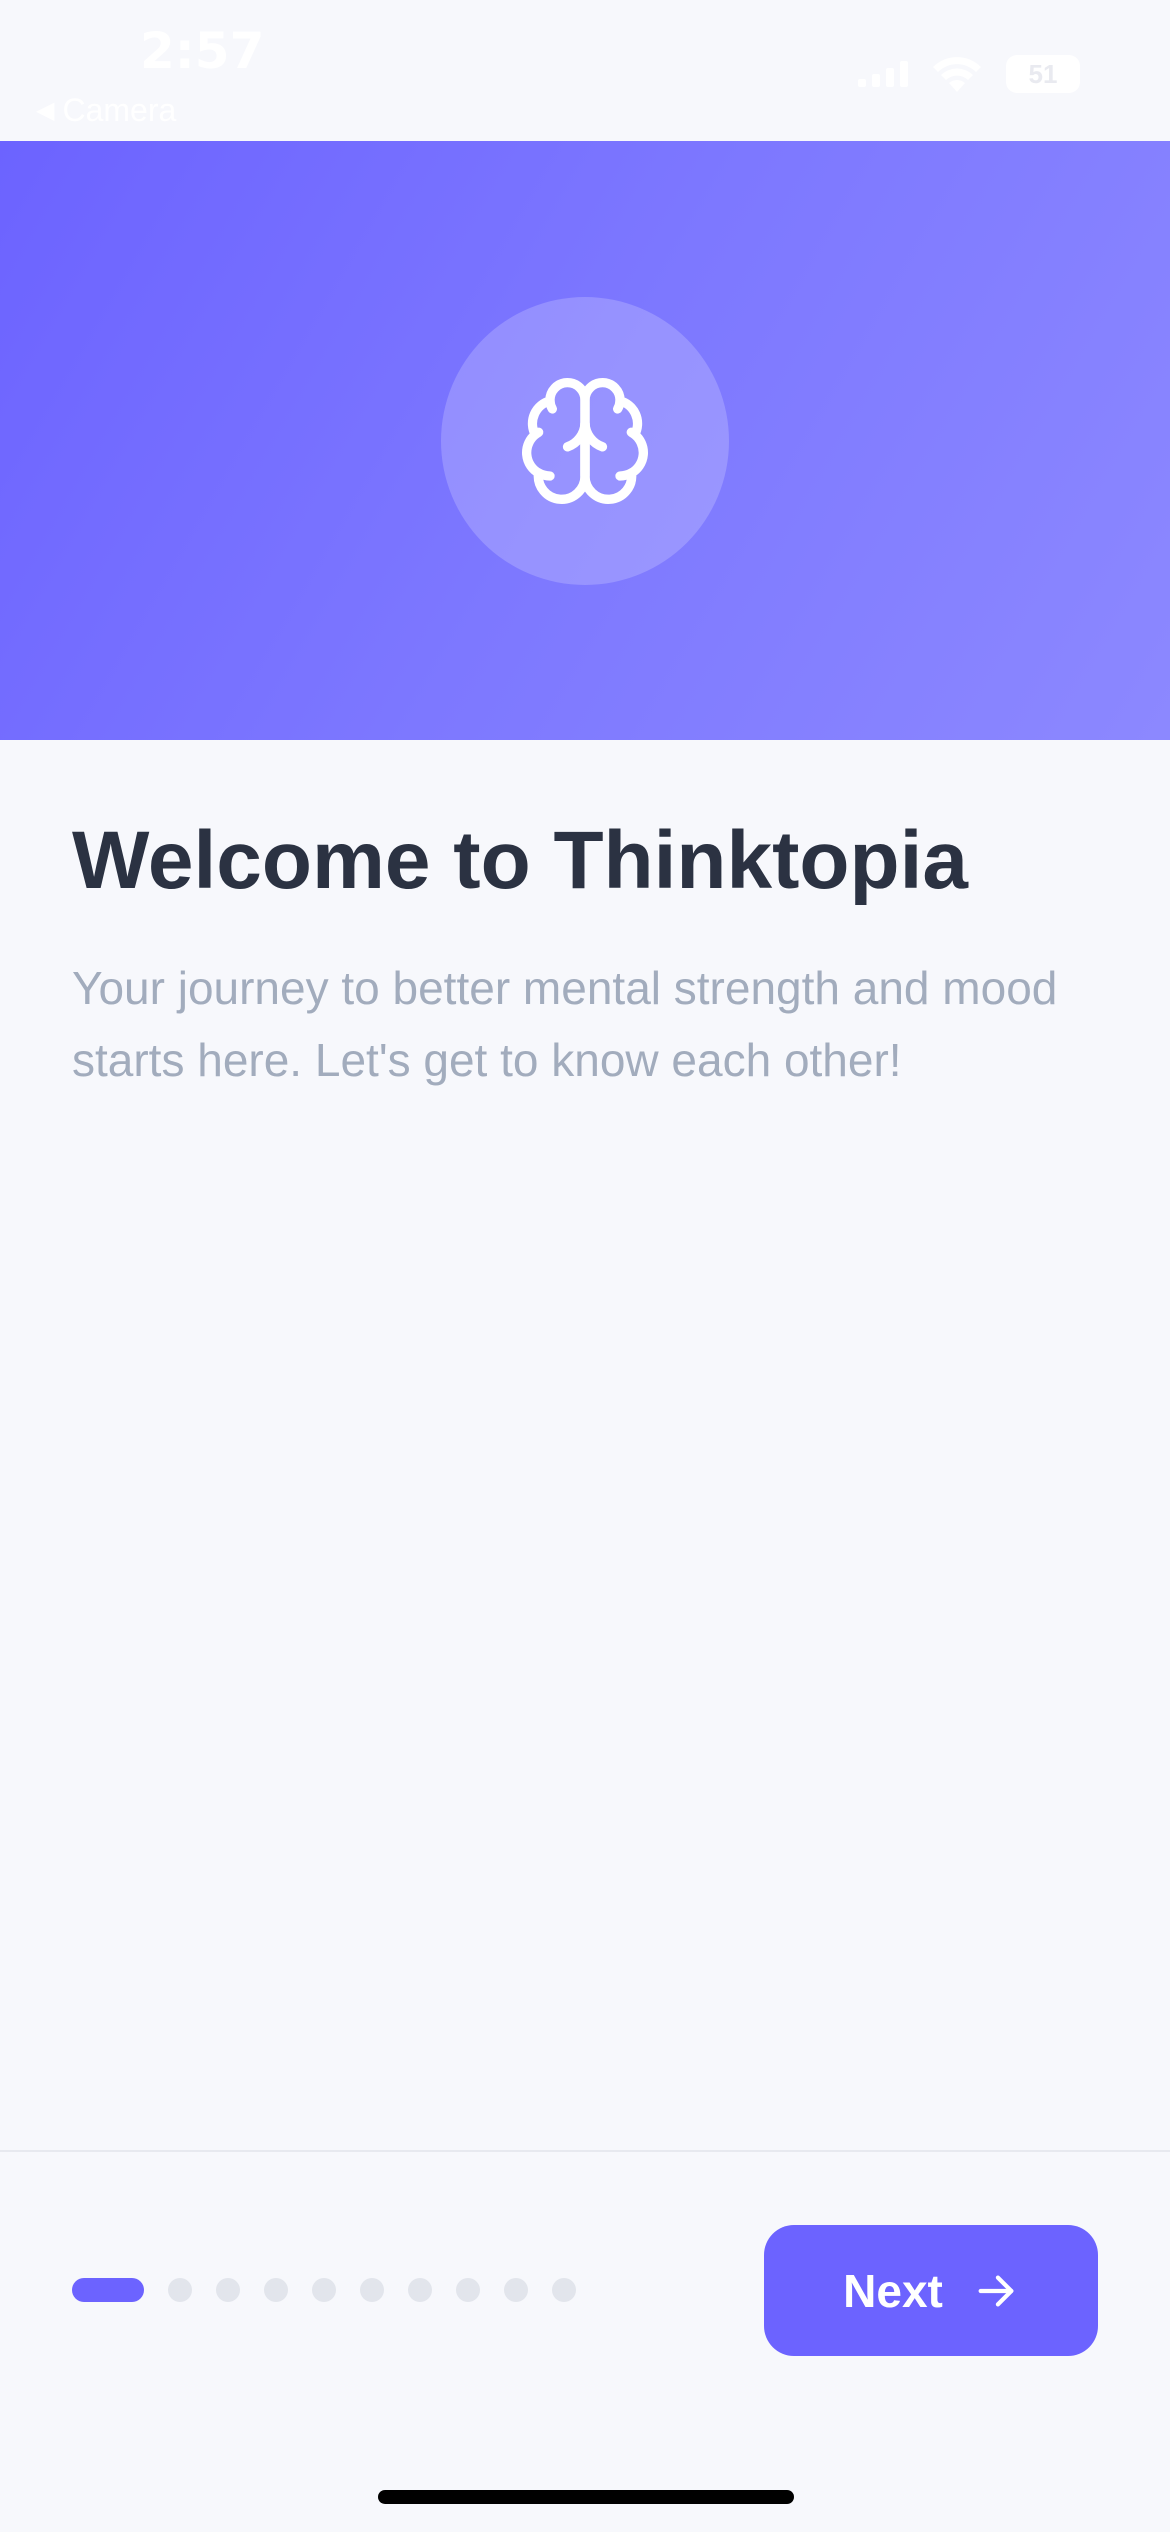 Image resolution: width=1170 pixels, height=2532 pixels. I want to click on page-title: Welcome to Thinktopia, so click(520, 860).